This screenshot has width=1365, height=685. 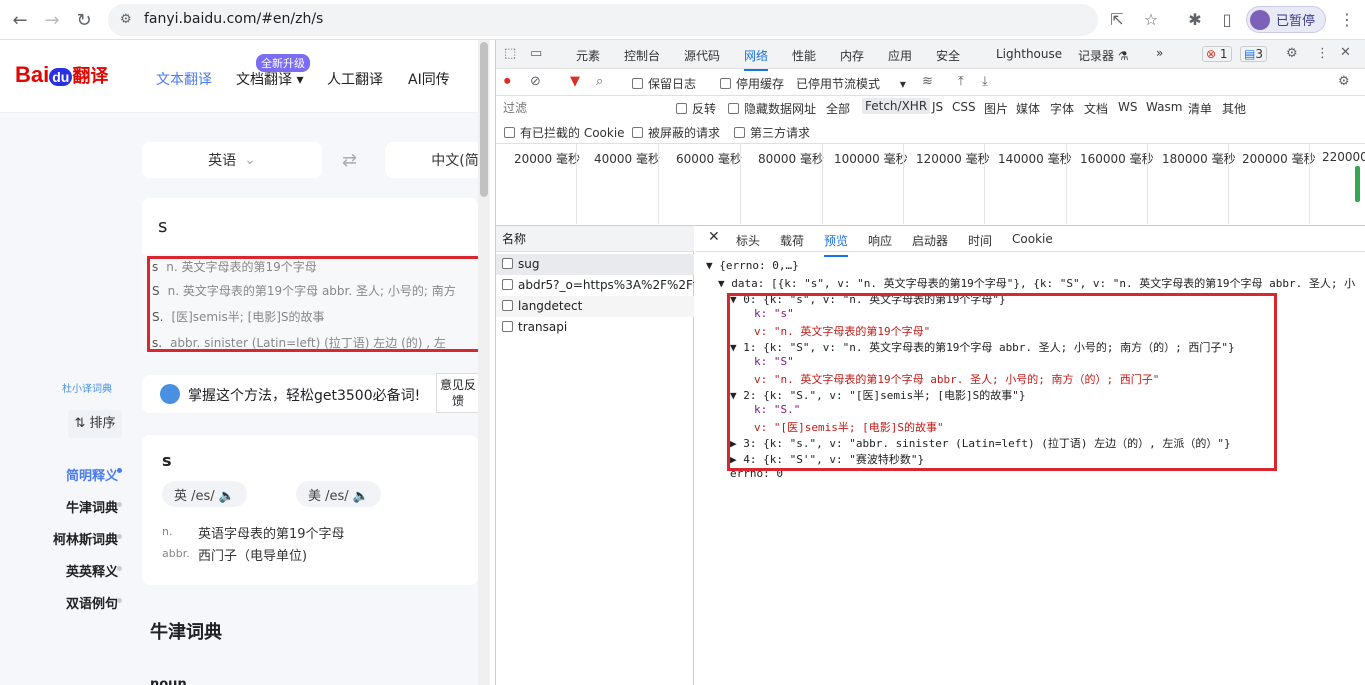 I want to click on tab-response: 响应, so click(x=880, y=240).